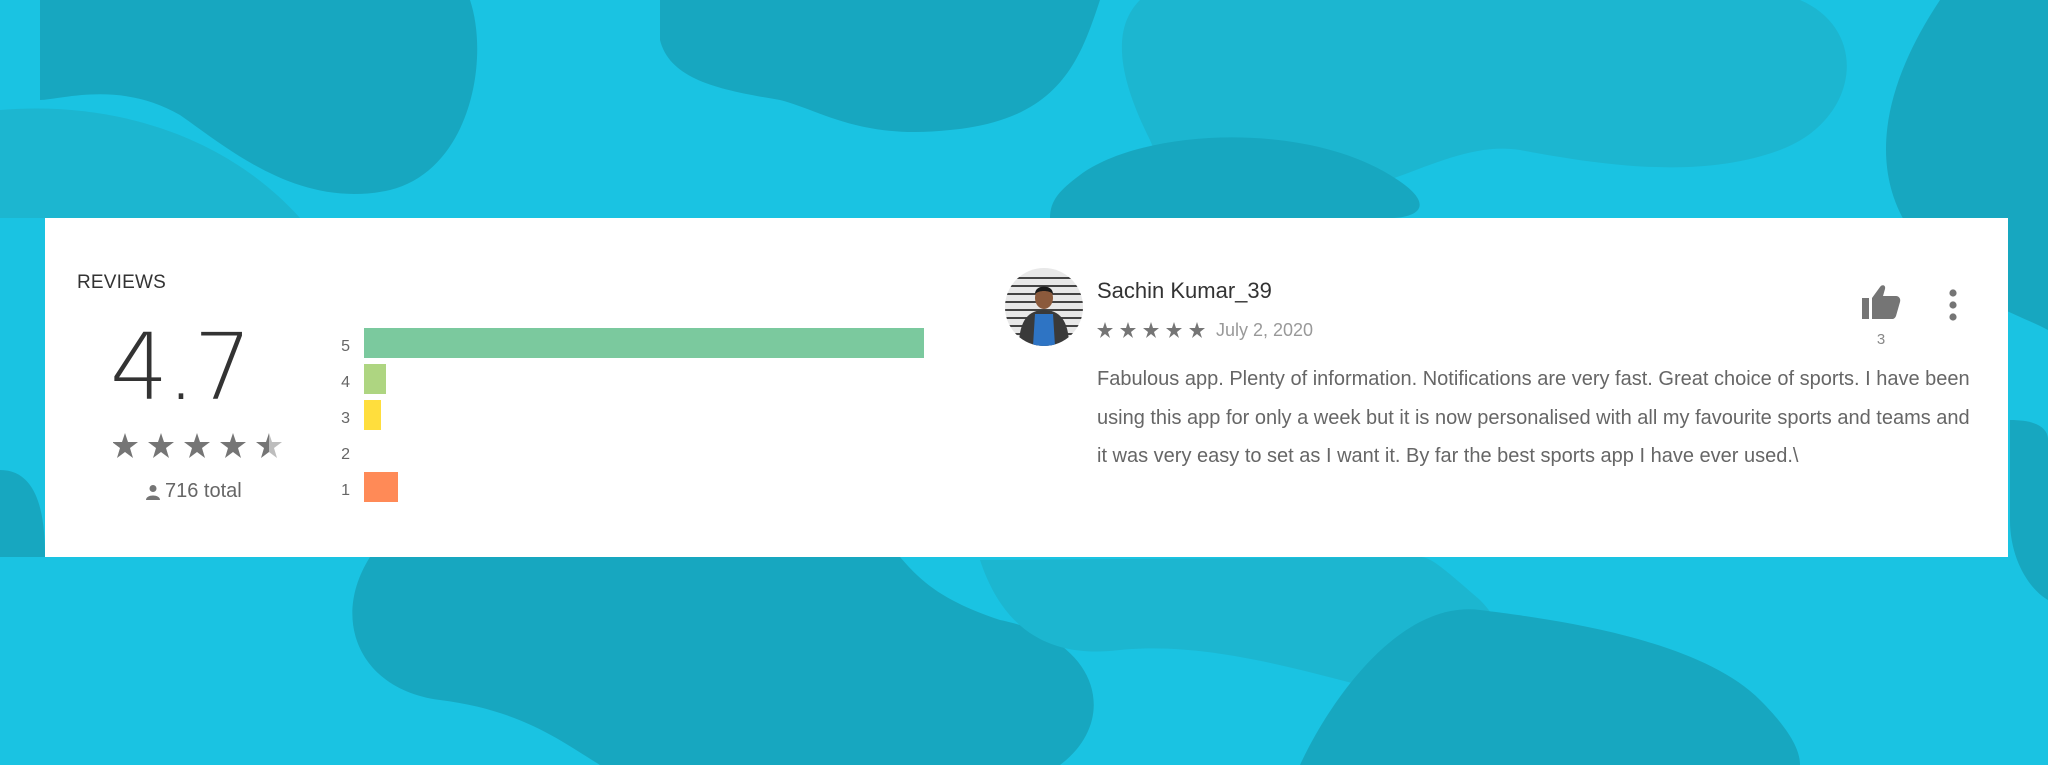 The height and width of the screenshot is (765, 2048). What do you see at coordinates (345, 418) in the screenshot?
I see `rating-label: 3` at bounding box center [345, 418].